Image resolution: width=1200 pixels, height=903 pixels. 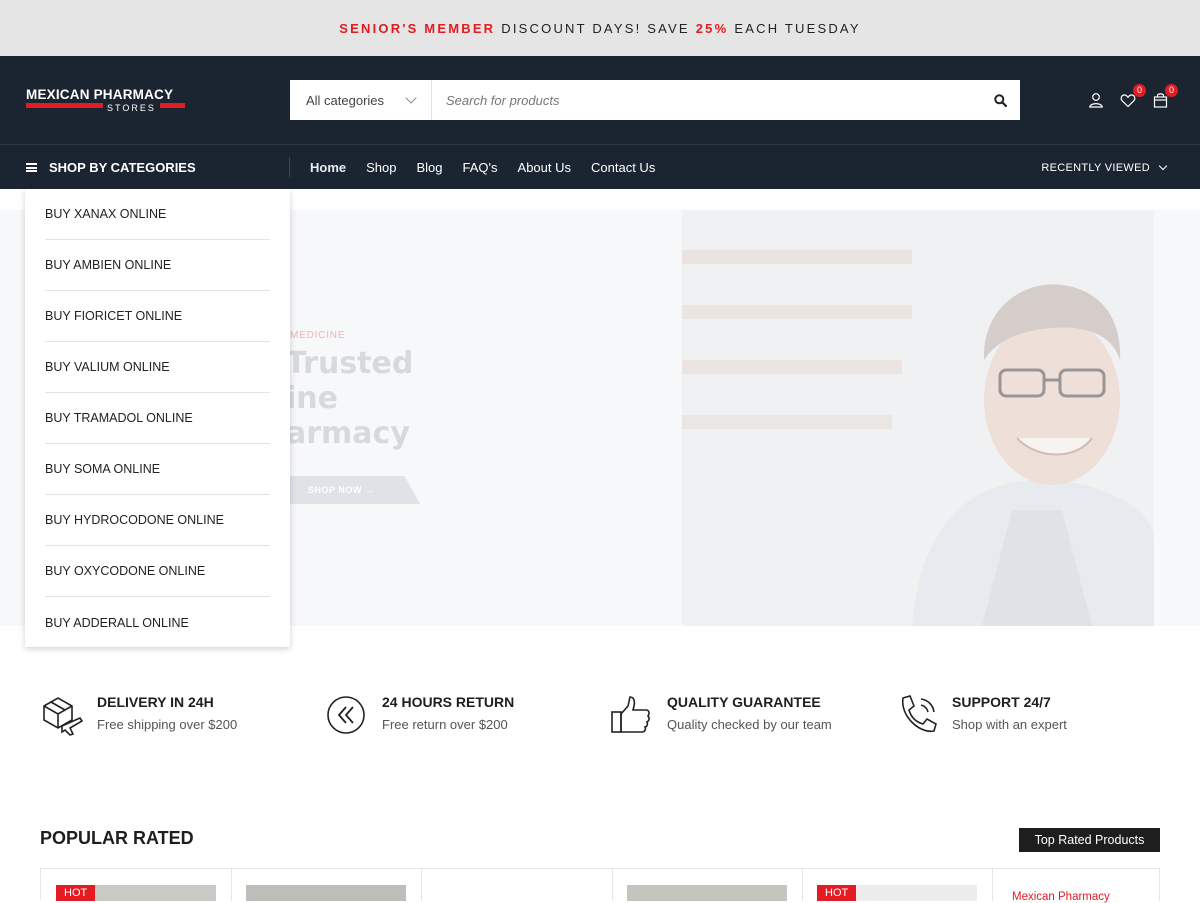 What do you see at coordinates (417, 28) in the screenshot?
I see `promo-highlight: SENIOR'S MEMBER` at bounding box center [417, 28].